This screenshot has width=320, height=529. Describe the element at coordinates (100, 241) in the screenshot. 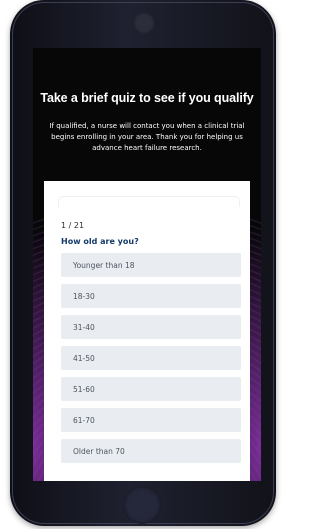

I see `question-text: How old are you?` at that location.